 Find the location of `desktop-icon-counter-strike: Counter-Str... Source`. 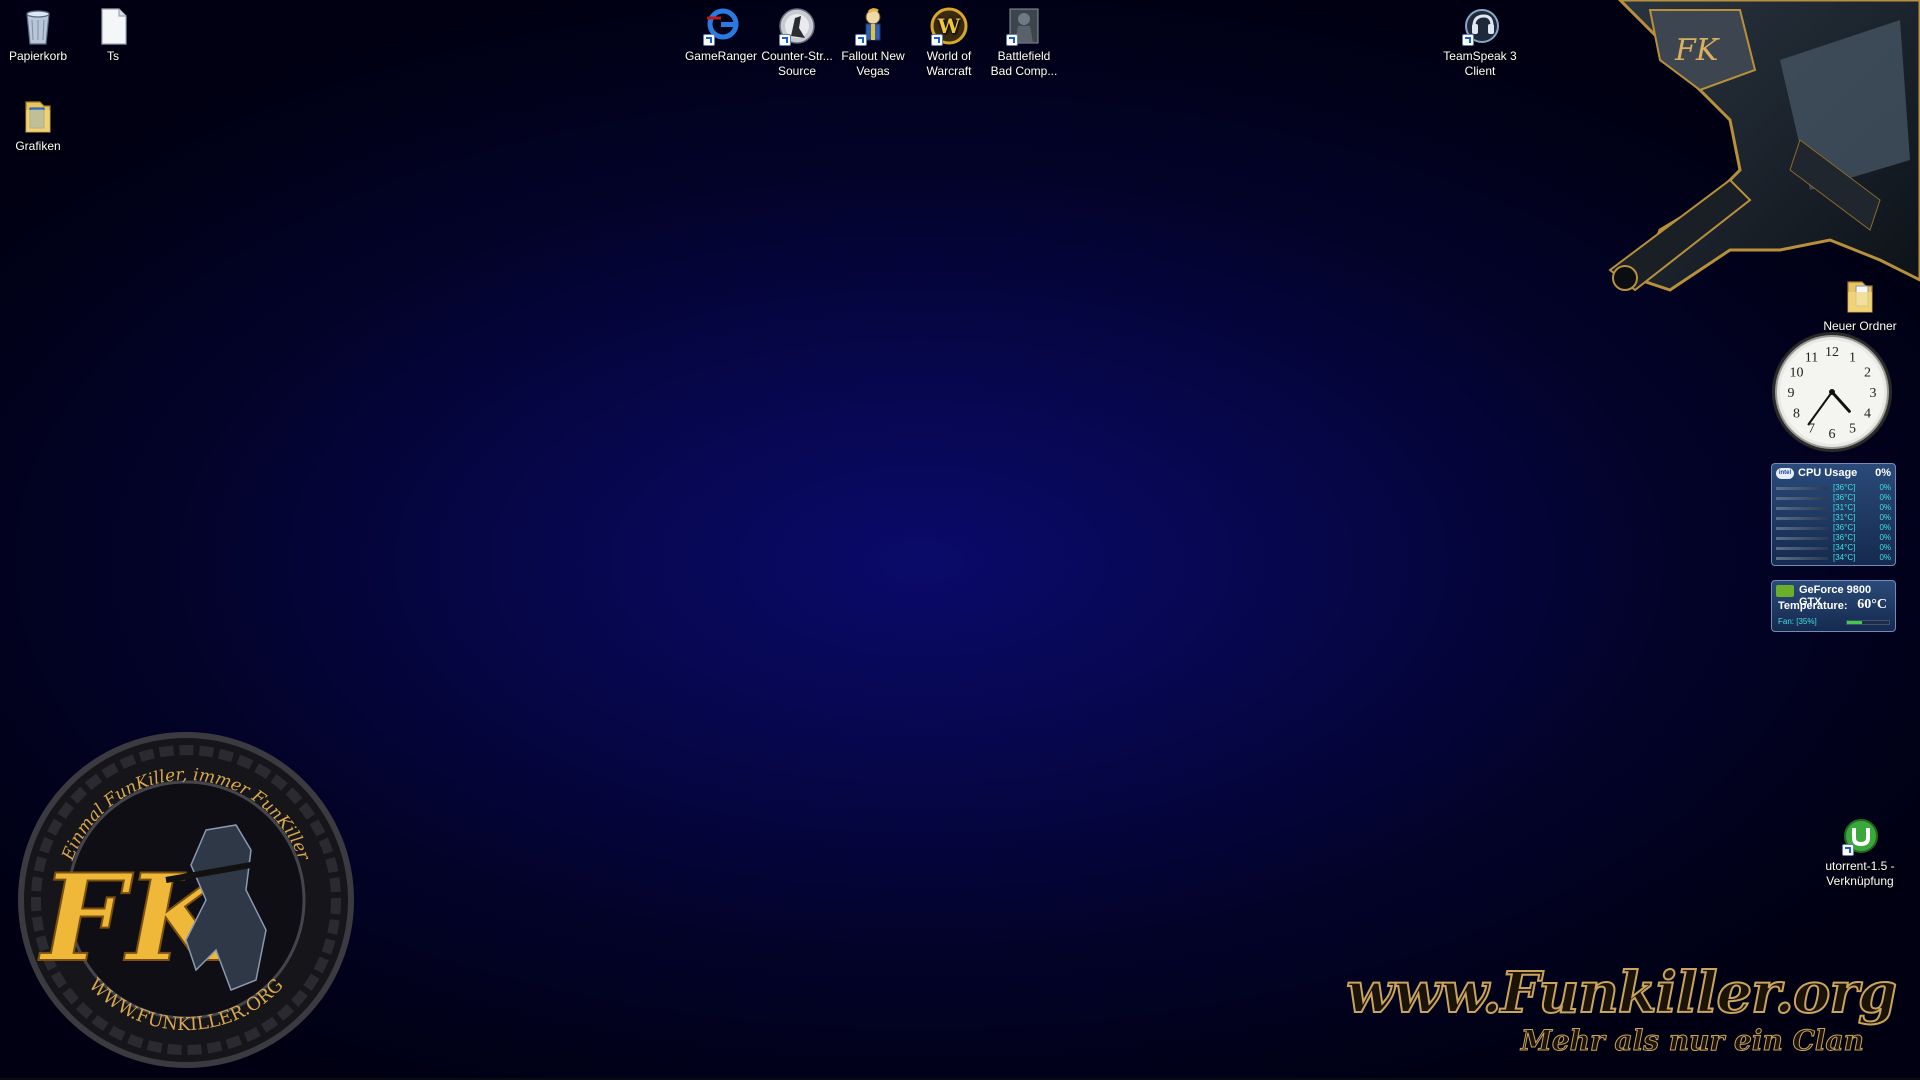

desktop-icon-counter-strike: Counter-Str... Source is located at coordinates (797, 42).